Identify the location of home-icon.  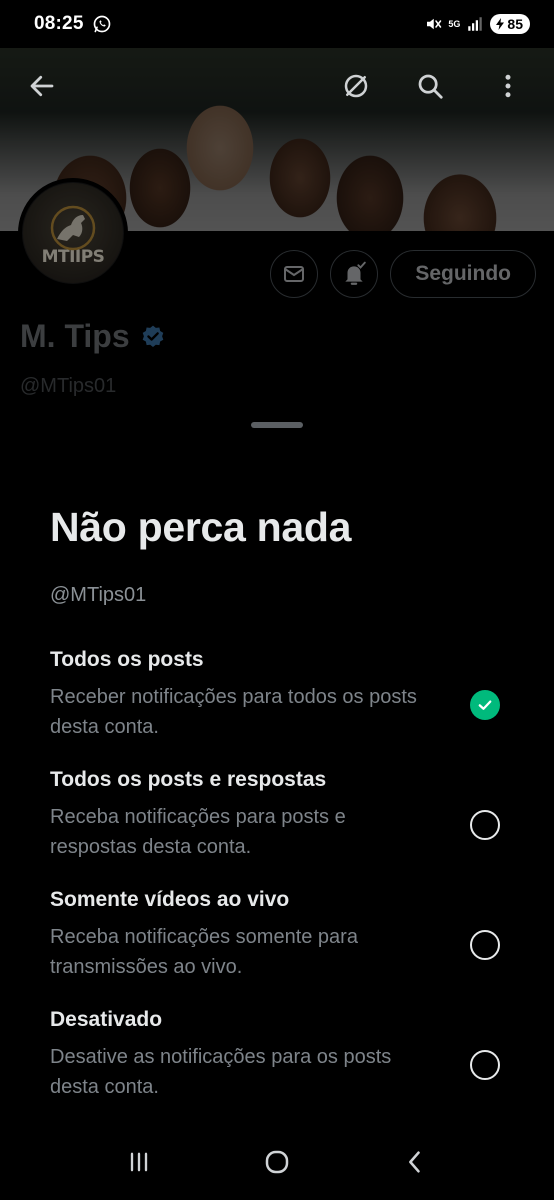
(277, 1162).